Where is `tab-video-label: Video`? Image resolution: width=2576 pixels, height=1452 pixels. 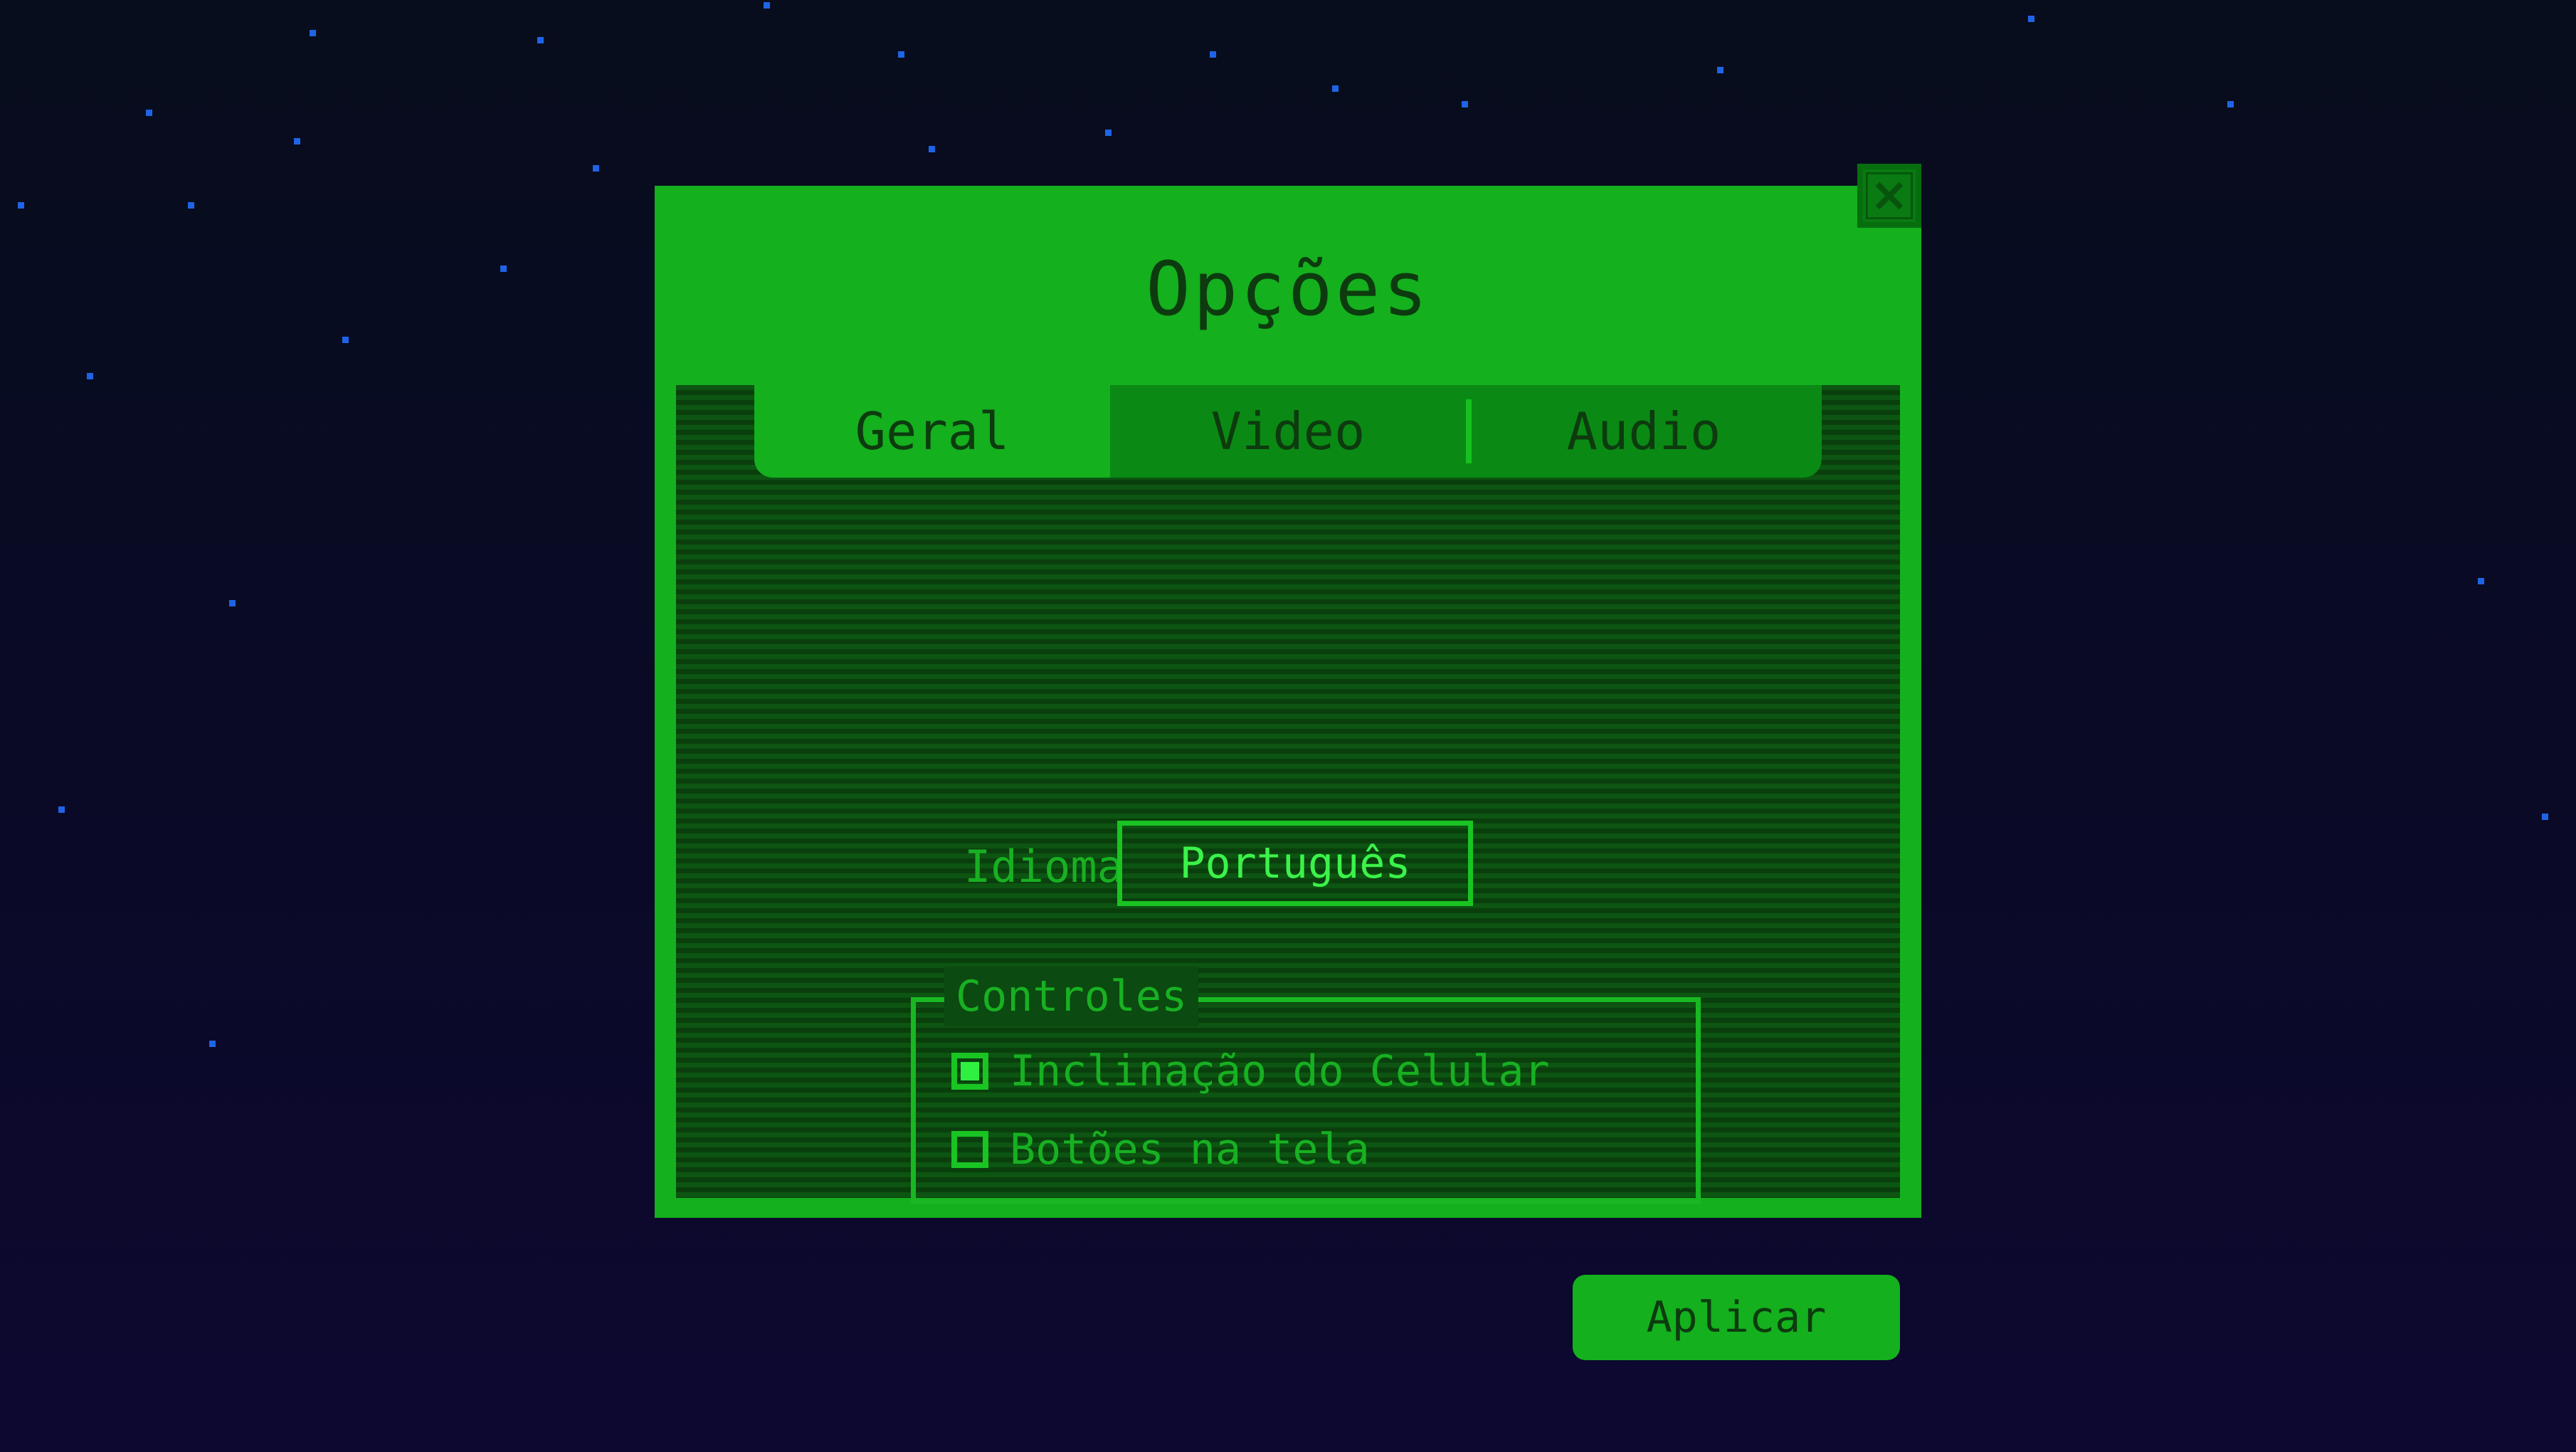 tab-video-label: Video is located at coordinates (1288, 431).